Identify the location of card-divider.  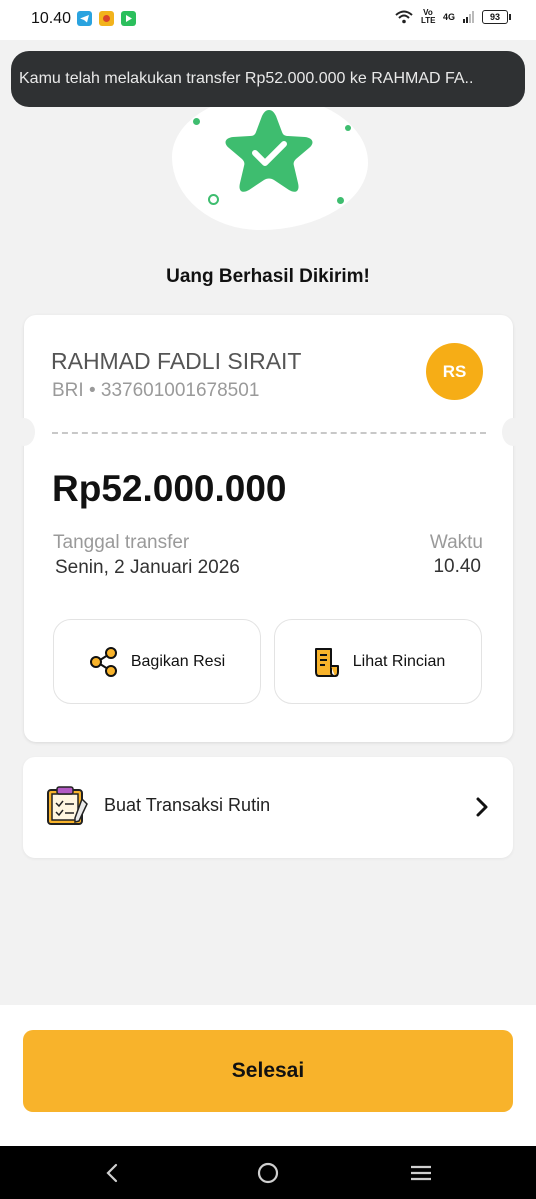
(269, 433).